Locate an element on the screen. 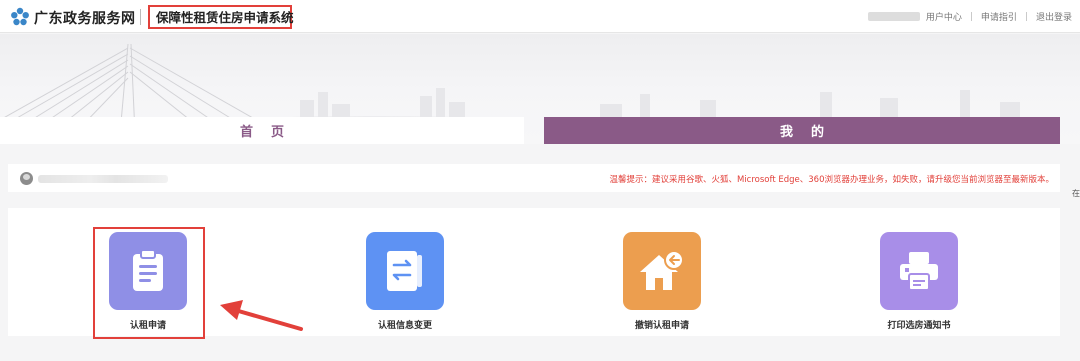 This screenshot has height=361, width=1080. service-label: 打印选房通知书 is located at coordinates (919, 326).